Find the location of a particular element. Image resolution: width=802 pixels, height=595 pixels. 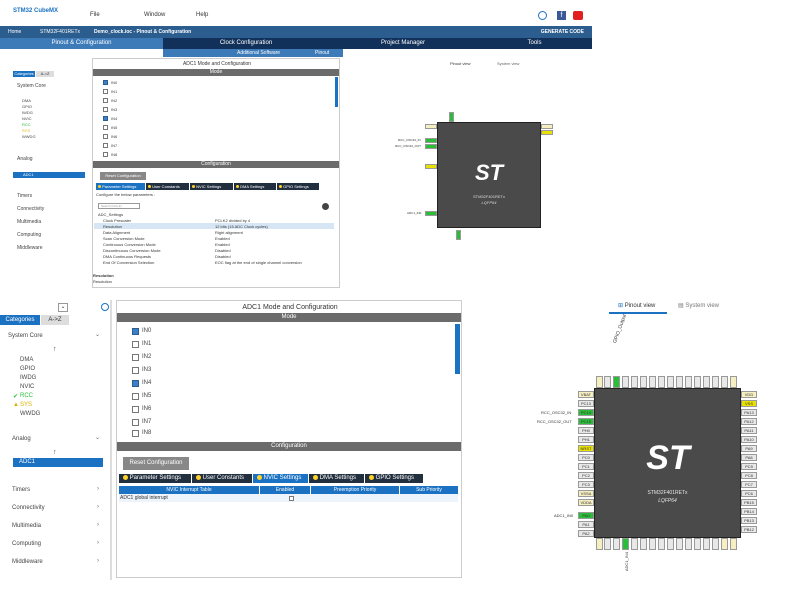

tab-tools: Tools is located at coordinates (534, 43).